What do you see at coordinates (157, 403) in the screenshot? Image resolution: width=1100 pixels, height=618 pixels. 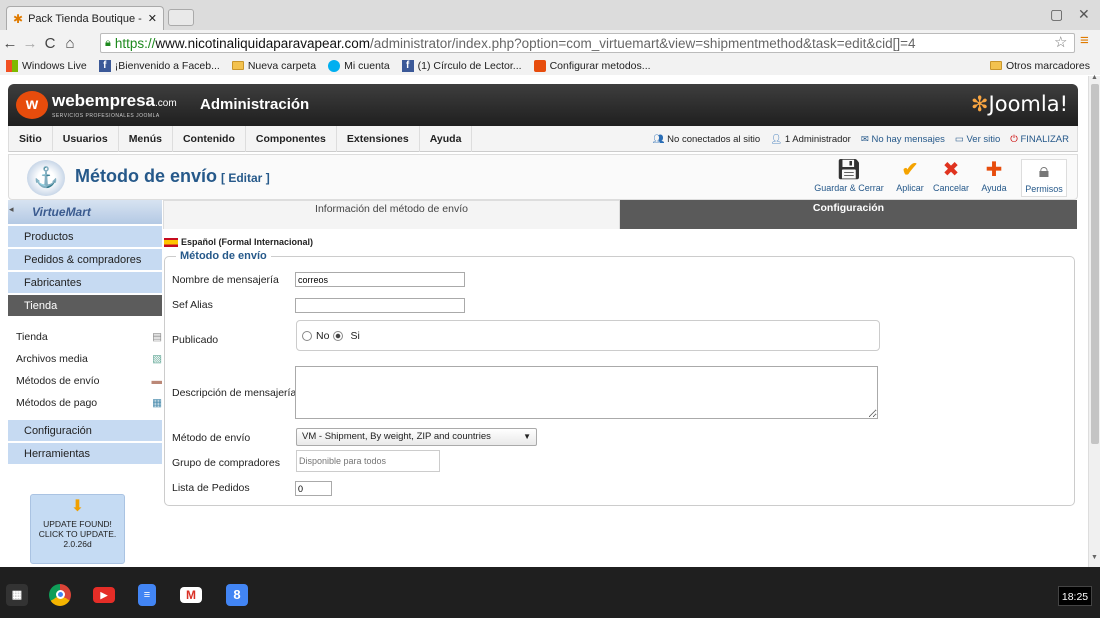 I see `payment-icon: ▦` at bounding box center [157, 403].